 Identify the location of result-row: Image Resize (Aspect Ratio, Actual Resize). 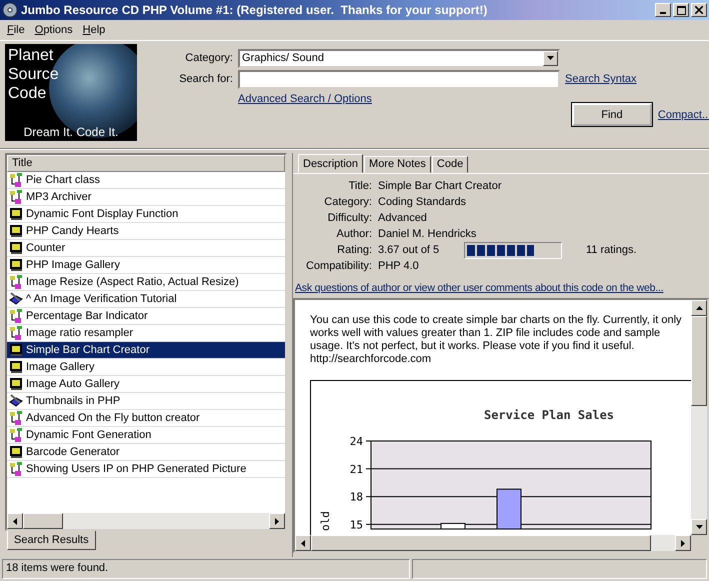
(146, 282).